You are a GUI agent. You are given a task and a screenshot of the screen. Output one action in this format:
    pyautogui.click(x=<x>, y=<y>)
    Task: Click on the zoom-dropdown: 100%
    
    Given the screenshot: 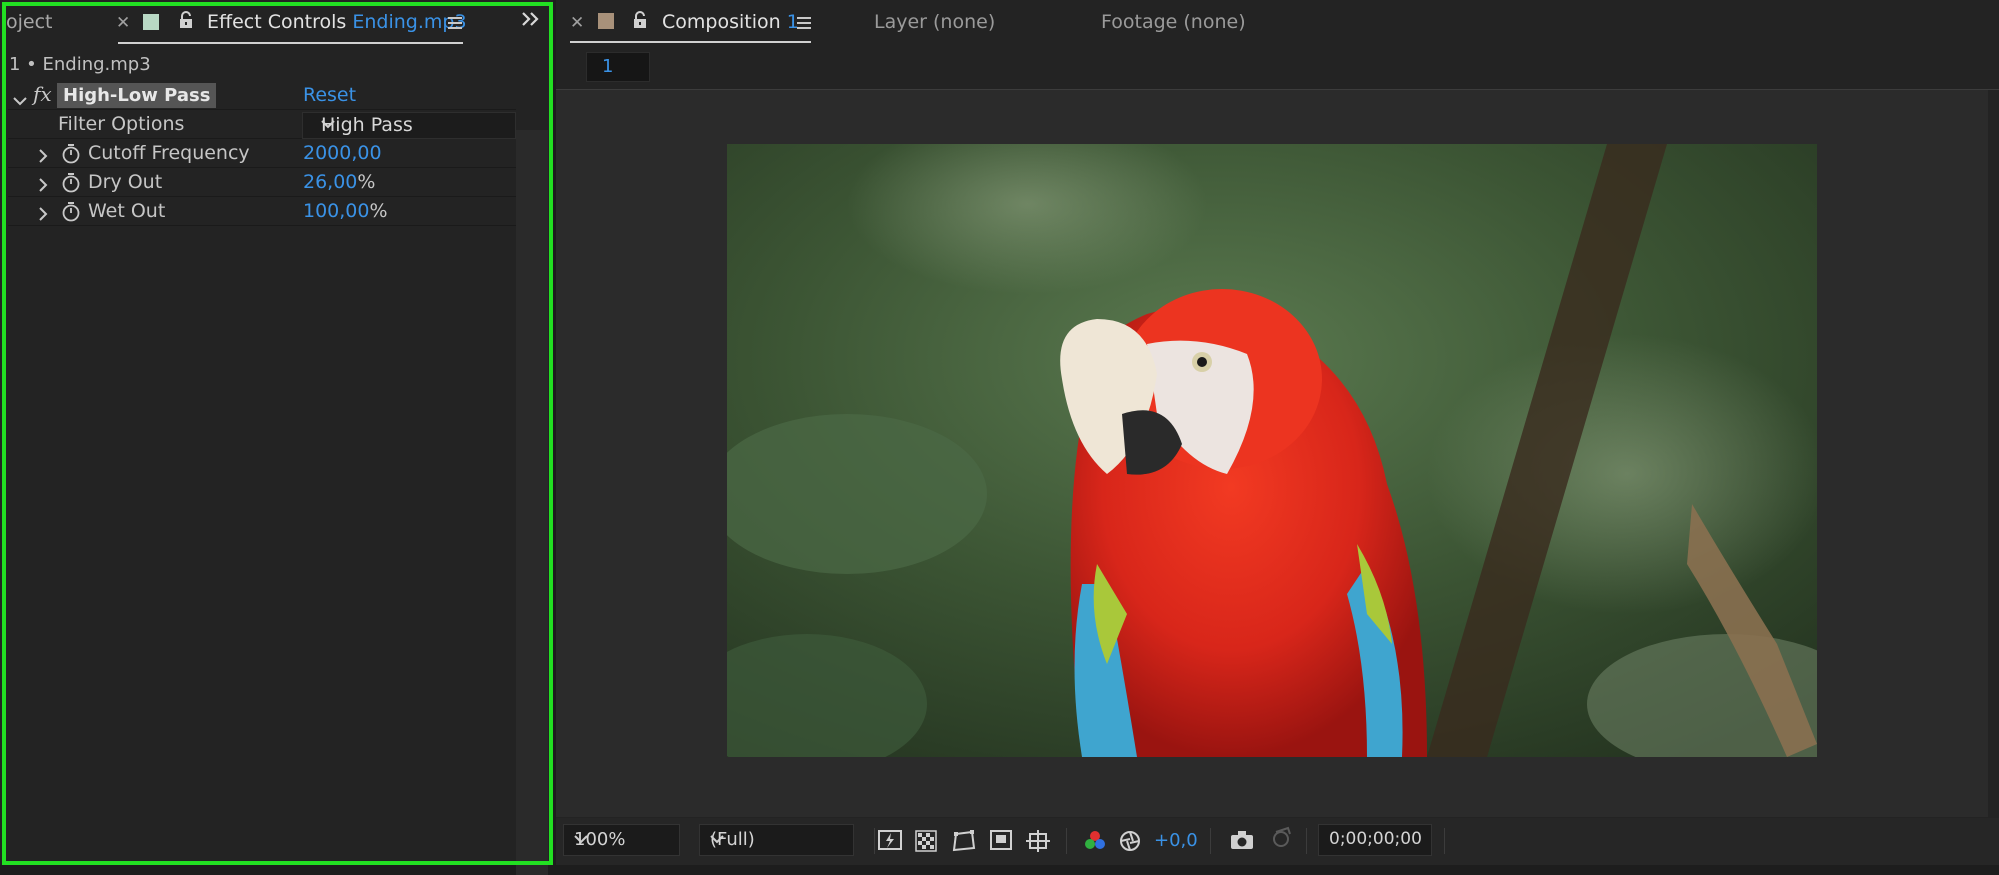 What is the action you would take?
    pyautogui.click(x=621, y=840)
    